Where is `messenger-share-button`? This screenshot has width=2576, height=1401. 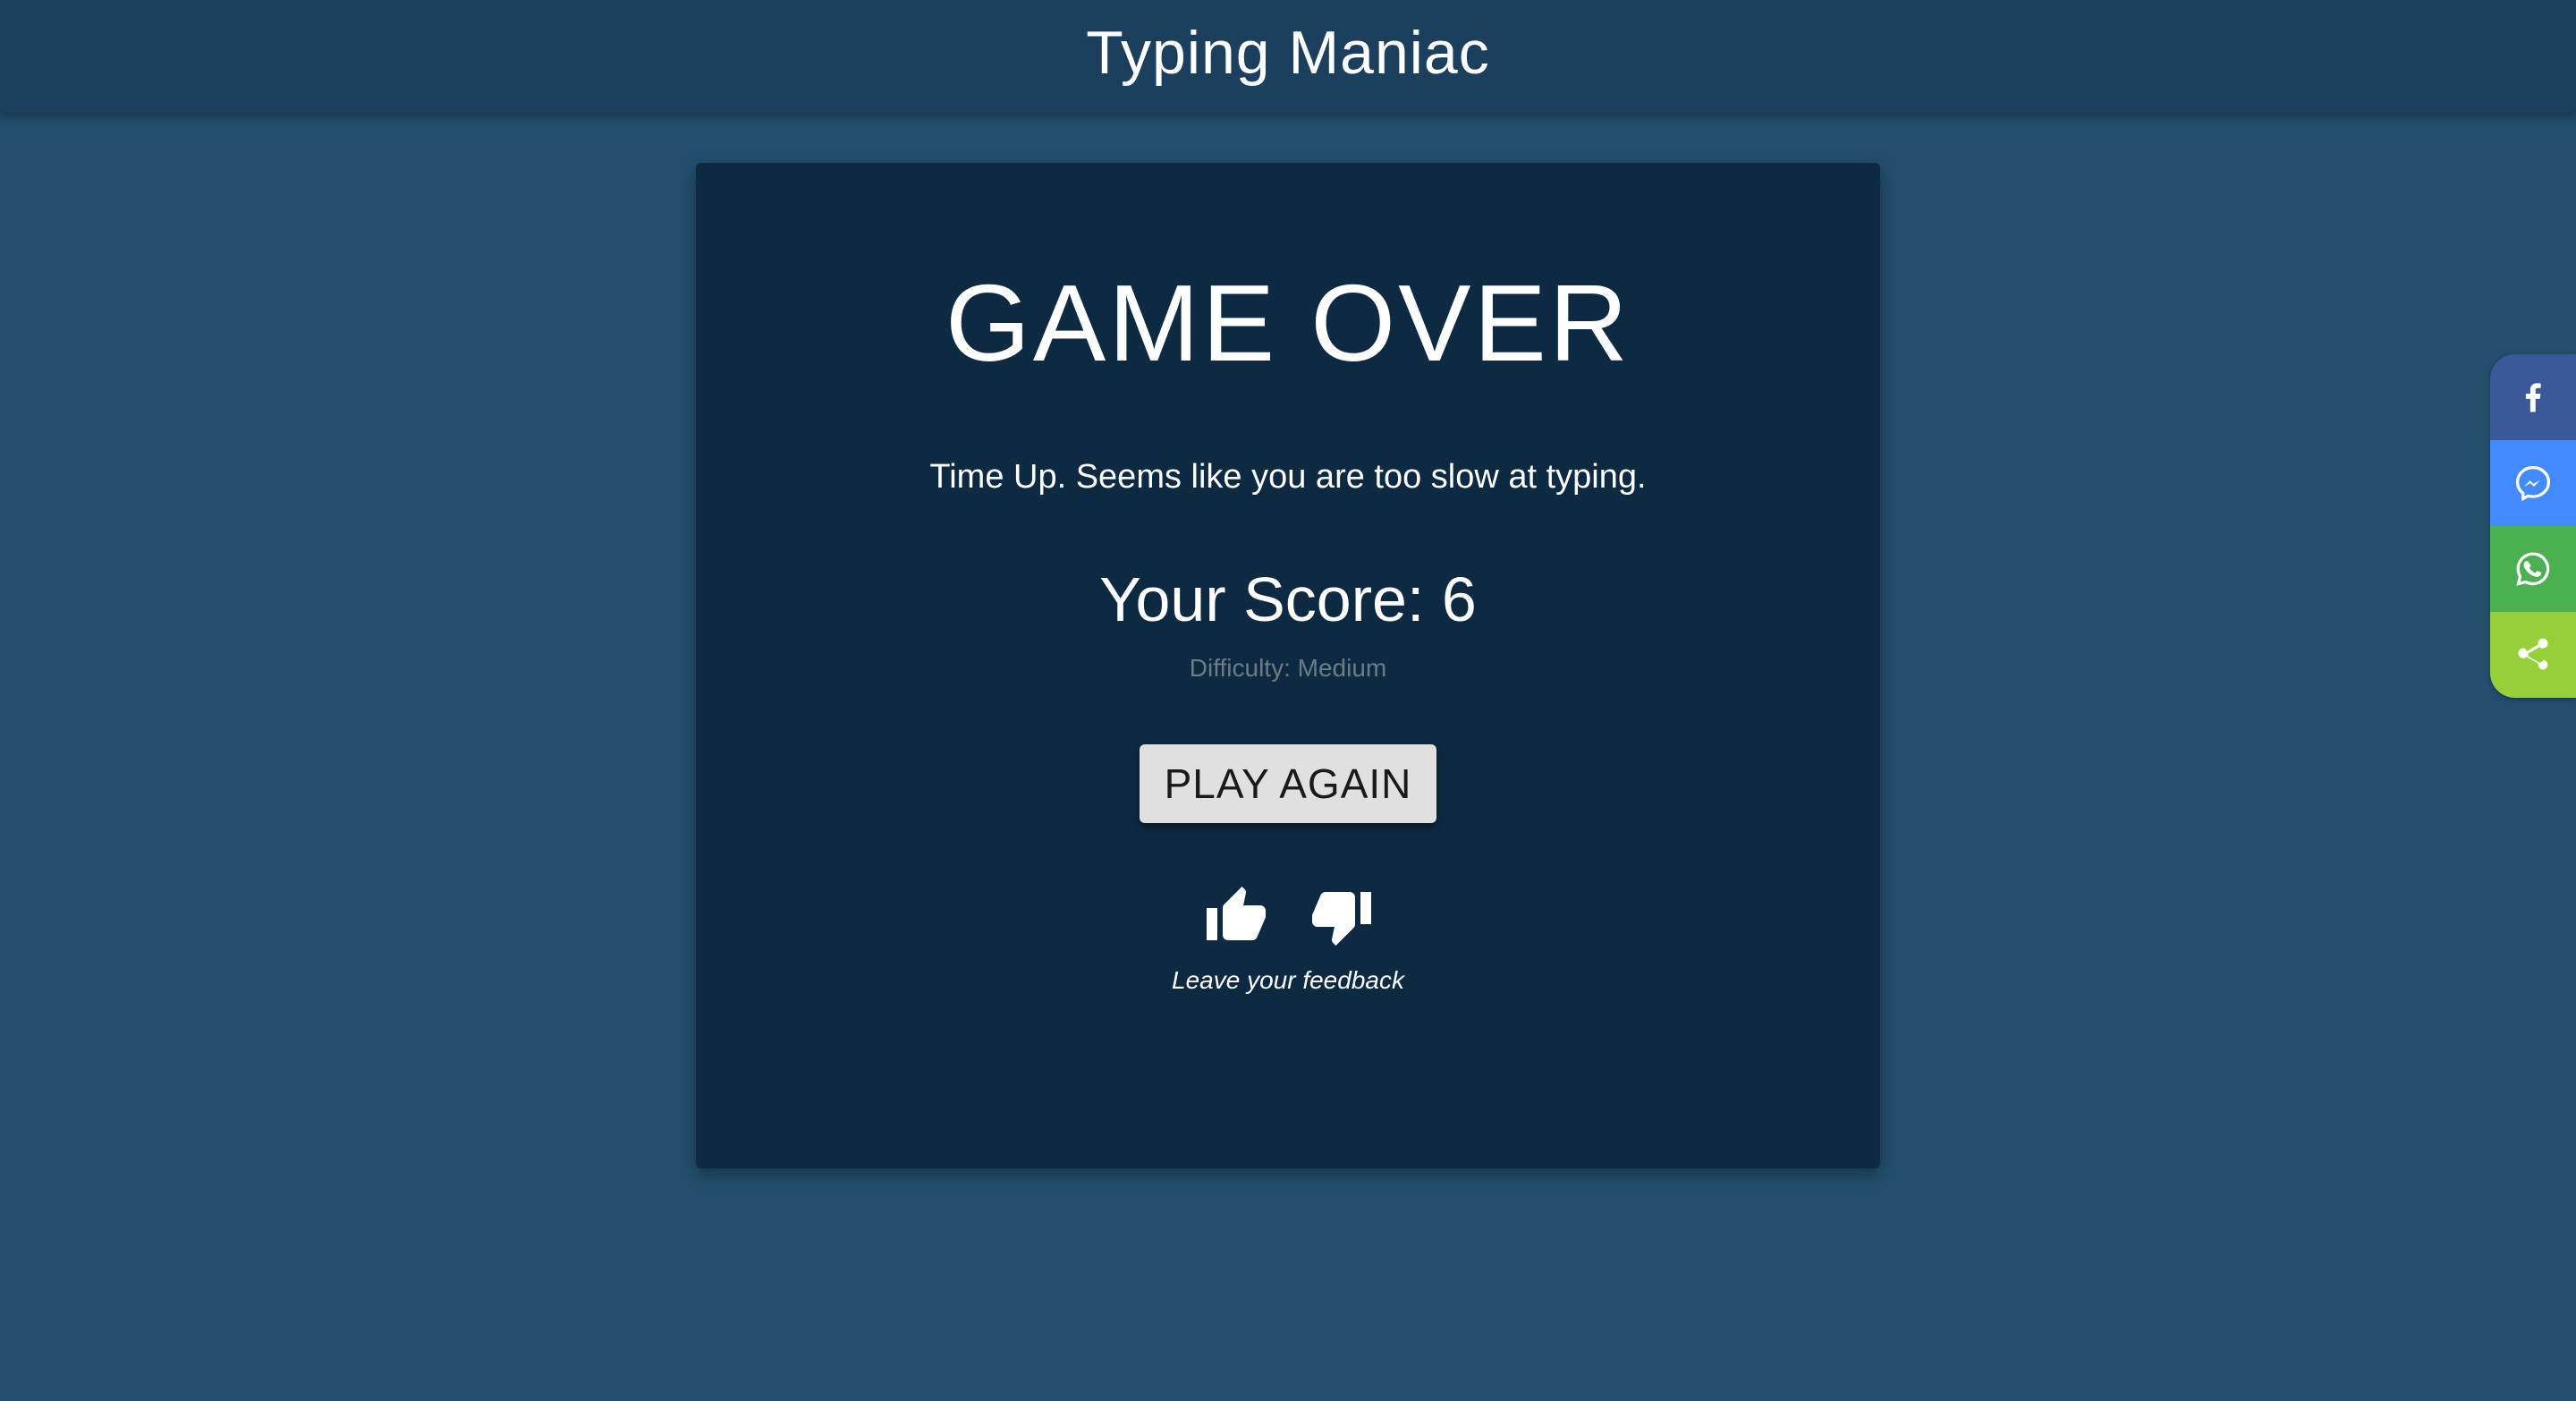 messenger-share-button is located at coordinates (2533, 483).